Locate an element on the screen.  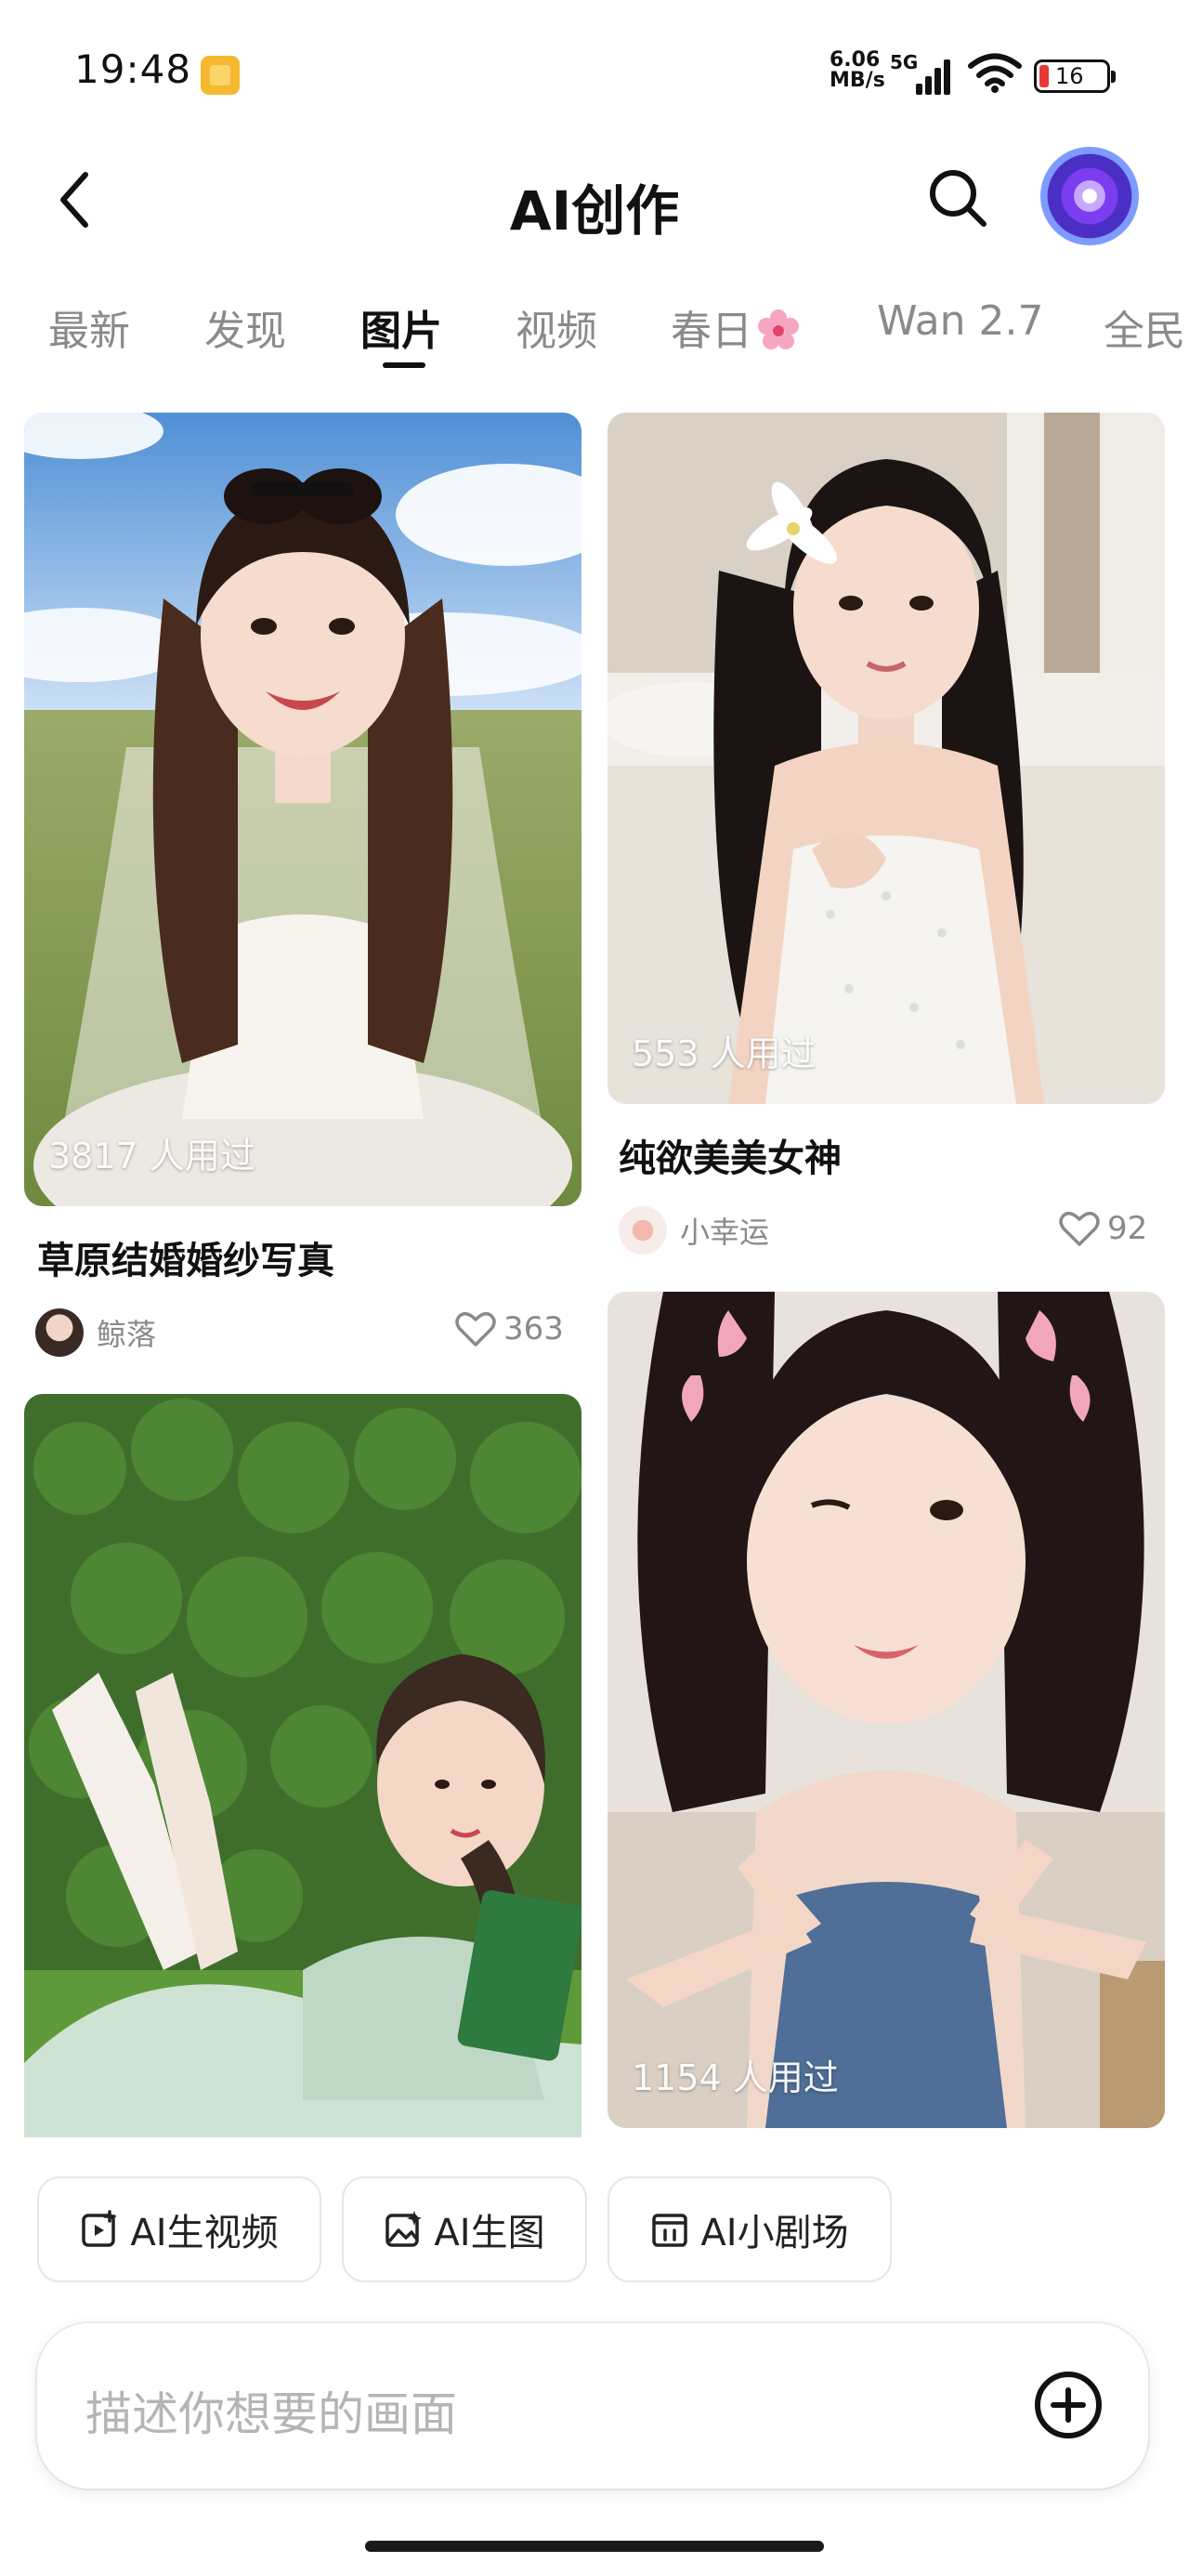
ai-image-label: AI生图 is located at coordinates (490, 2233).